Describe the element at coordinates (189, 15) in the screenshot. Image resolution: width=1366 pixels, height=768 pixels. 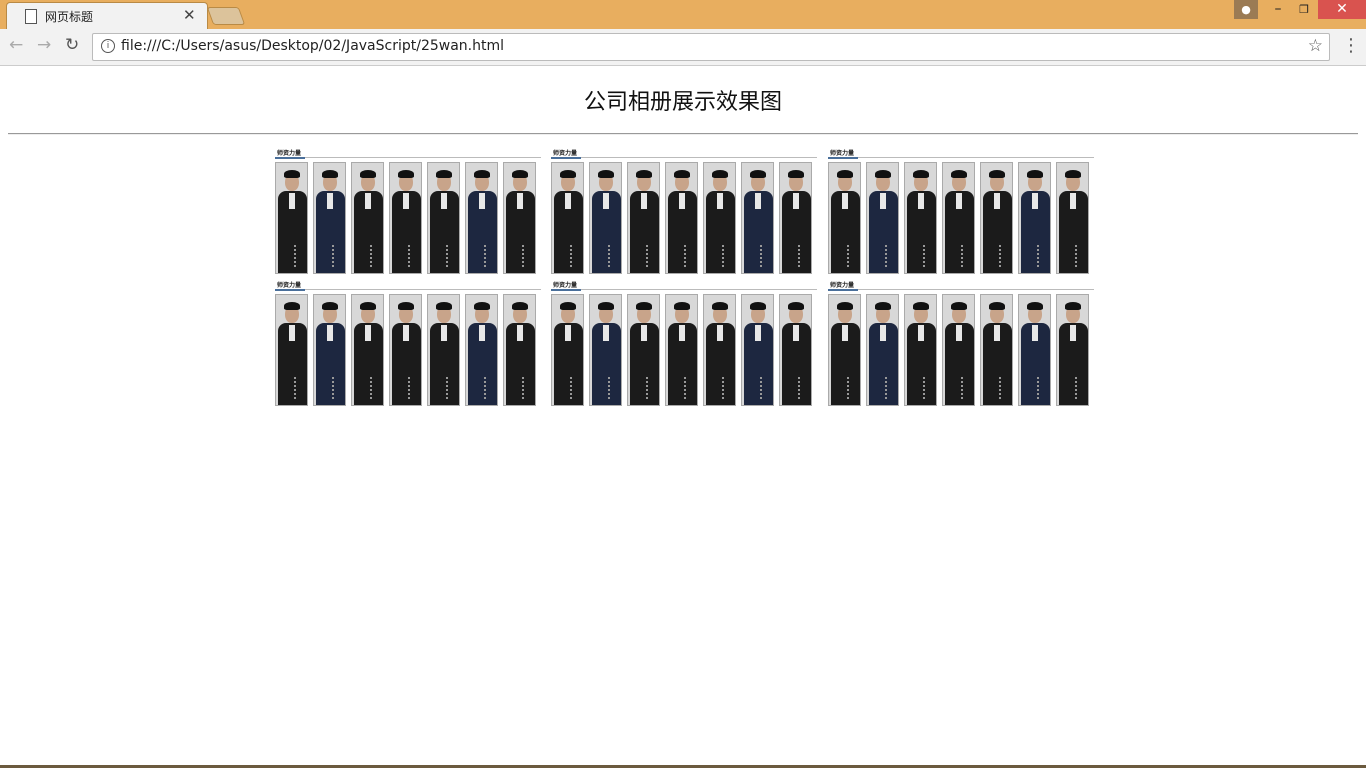
I see `close-tab-icon: ✕` at that location.